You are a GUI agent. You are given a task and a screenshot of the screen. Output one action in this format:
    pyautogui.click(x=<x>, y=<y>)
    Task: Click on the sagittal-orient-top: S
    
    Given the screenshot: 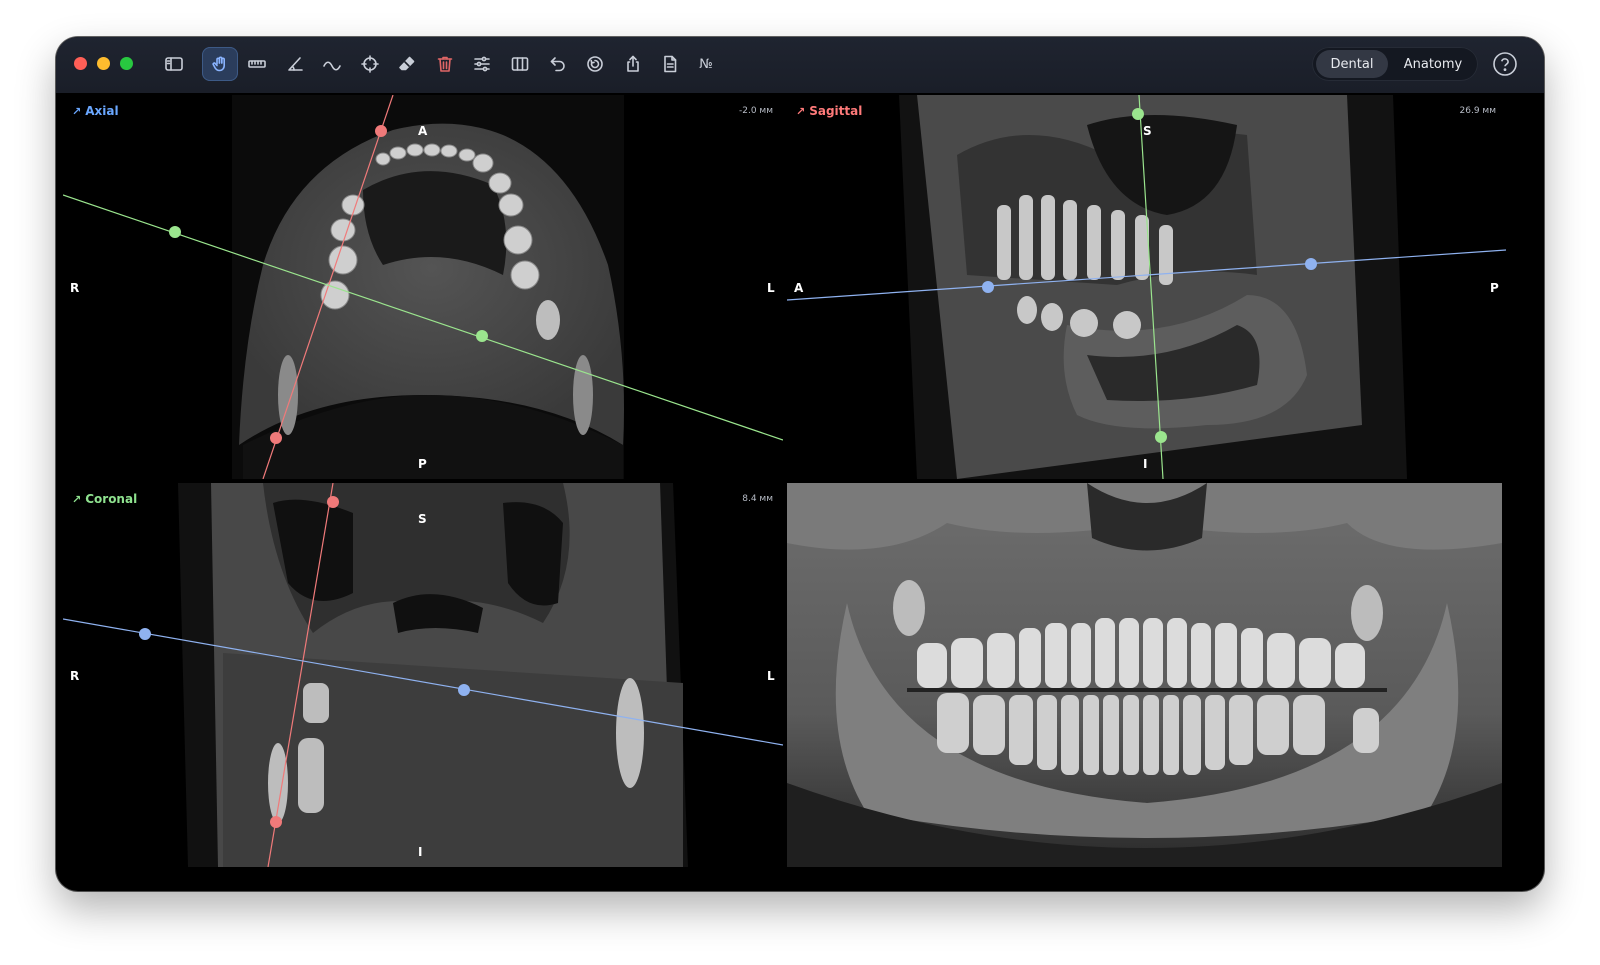 What is the action you would take?
    pyautogui.click(x=1147, y=131)
    